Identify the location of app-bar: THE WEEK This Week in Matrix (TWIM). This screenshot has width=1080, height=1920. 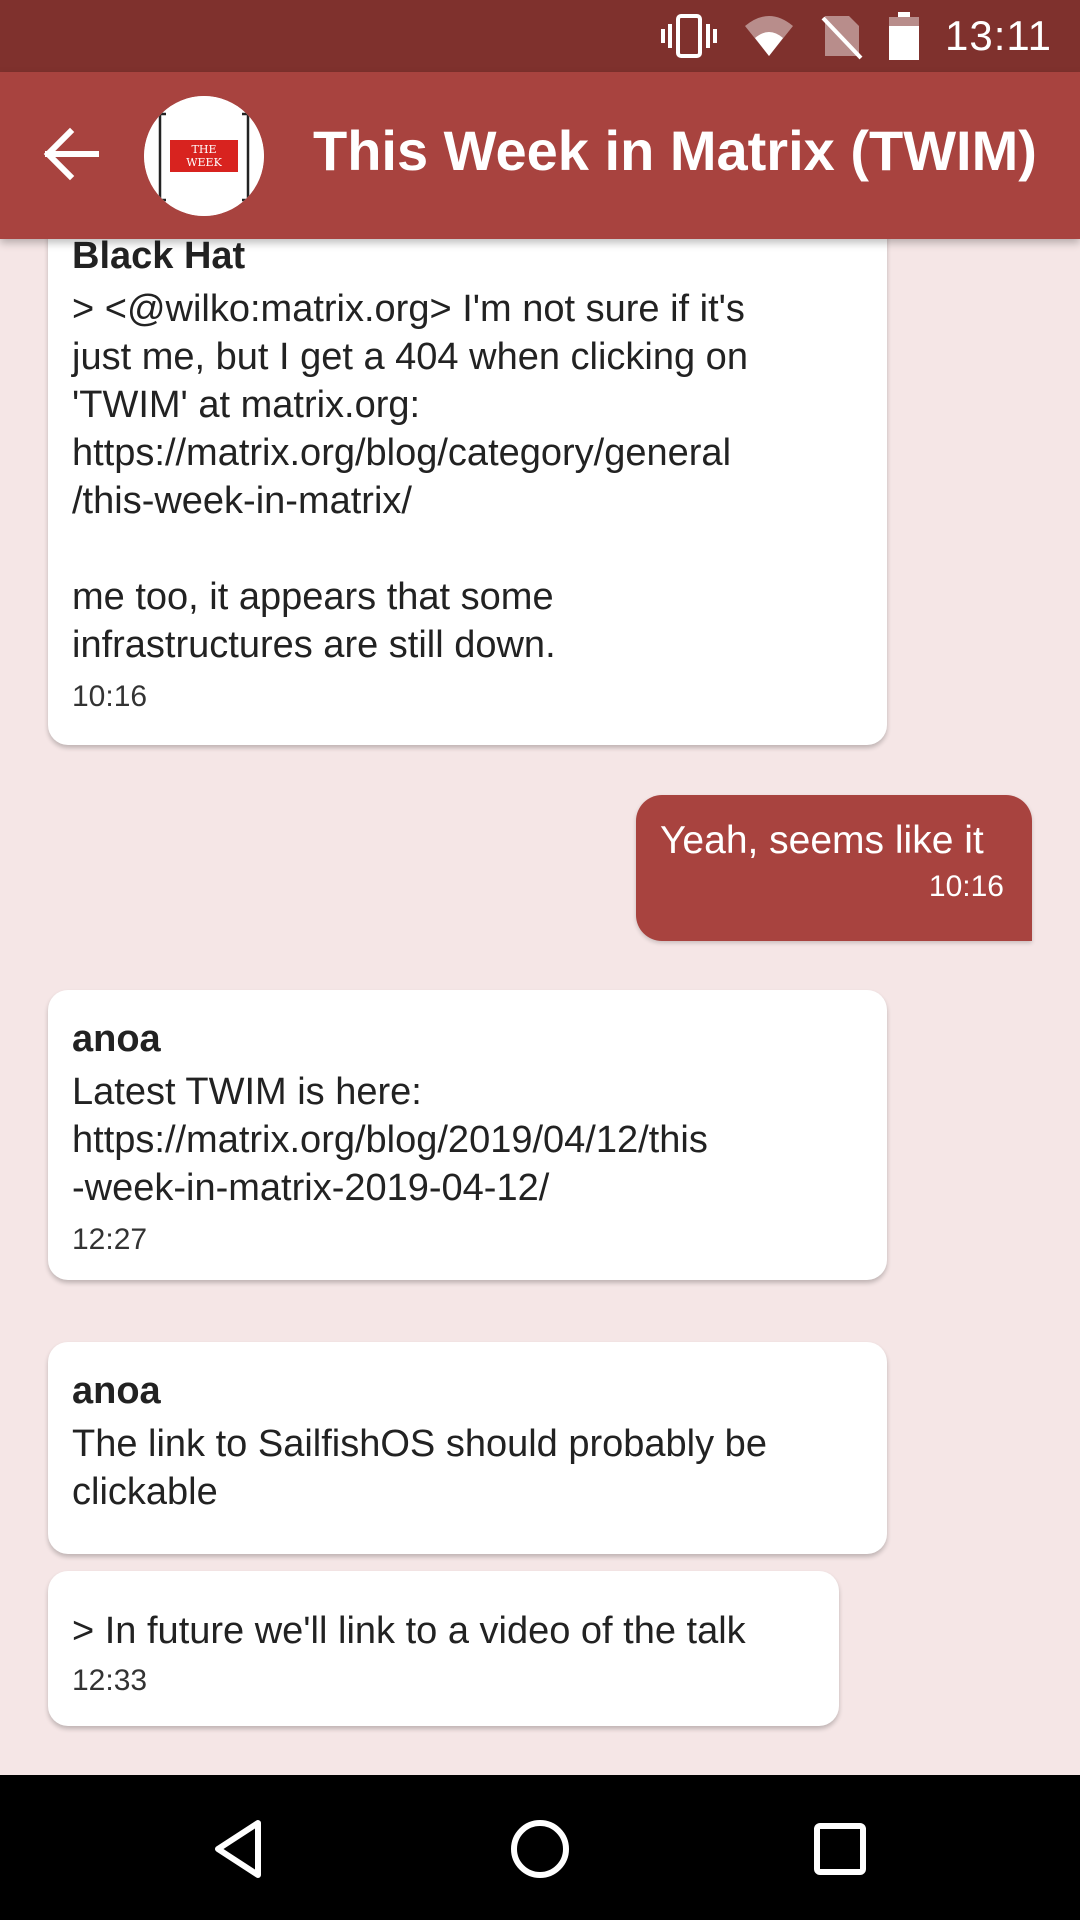
(540, 155).